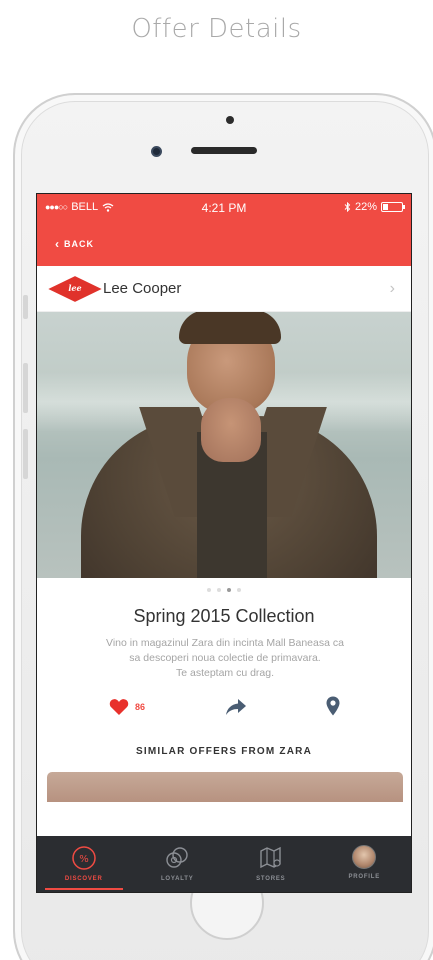 This screenshot has width=433, height=960. What do you see at coordinates (365, 207) in the screenshot?
I see `battery-percent: 22%` at bounding box center [365, 207].